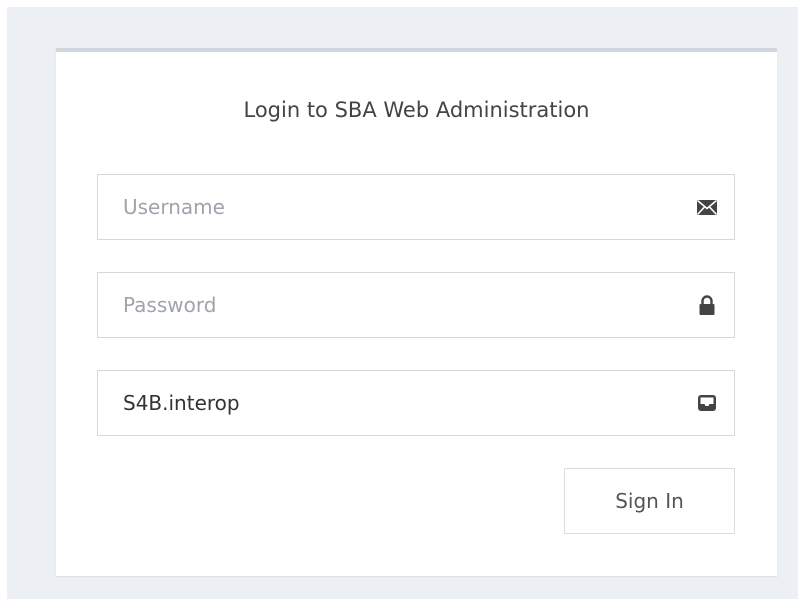 This screenshot has height=599, width=798. Describe the element at coordinates (390, 403) in the screenshot. I see `domain-input` at that location.